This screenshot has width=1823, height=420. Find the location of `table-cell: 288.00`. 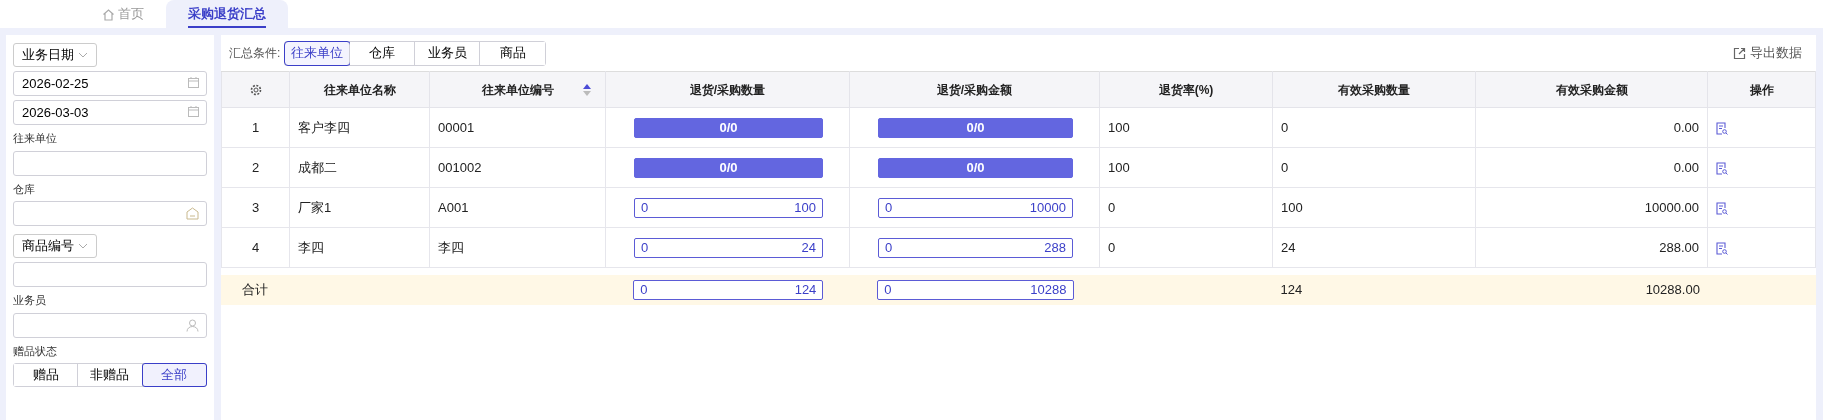

table-cell: 288.00 is located at coordinates (1591, 247).